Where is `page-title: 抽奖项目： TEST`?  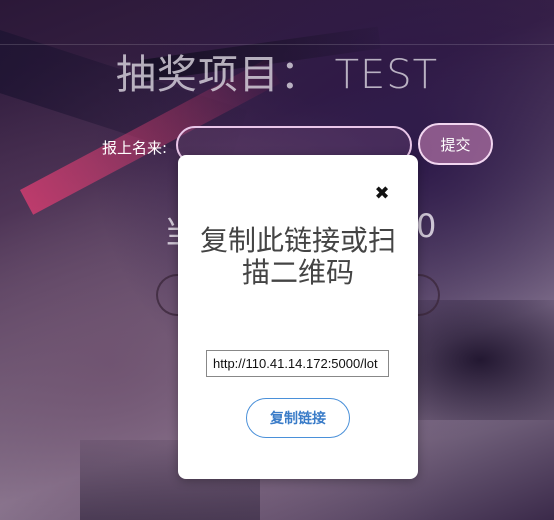 page-title: 抽奖项目： TEST is located at coordinates (277, 75).